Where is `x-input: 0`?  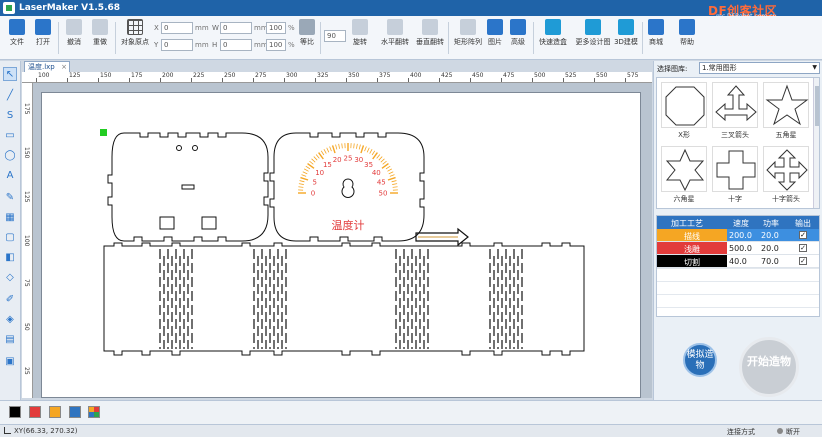 x-input: 0 is located at coordinates (177, 28).